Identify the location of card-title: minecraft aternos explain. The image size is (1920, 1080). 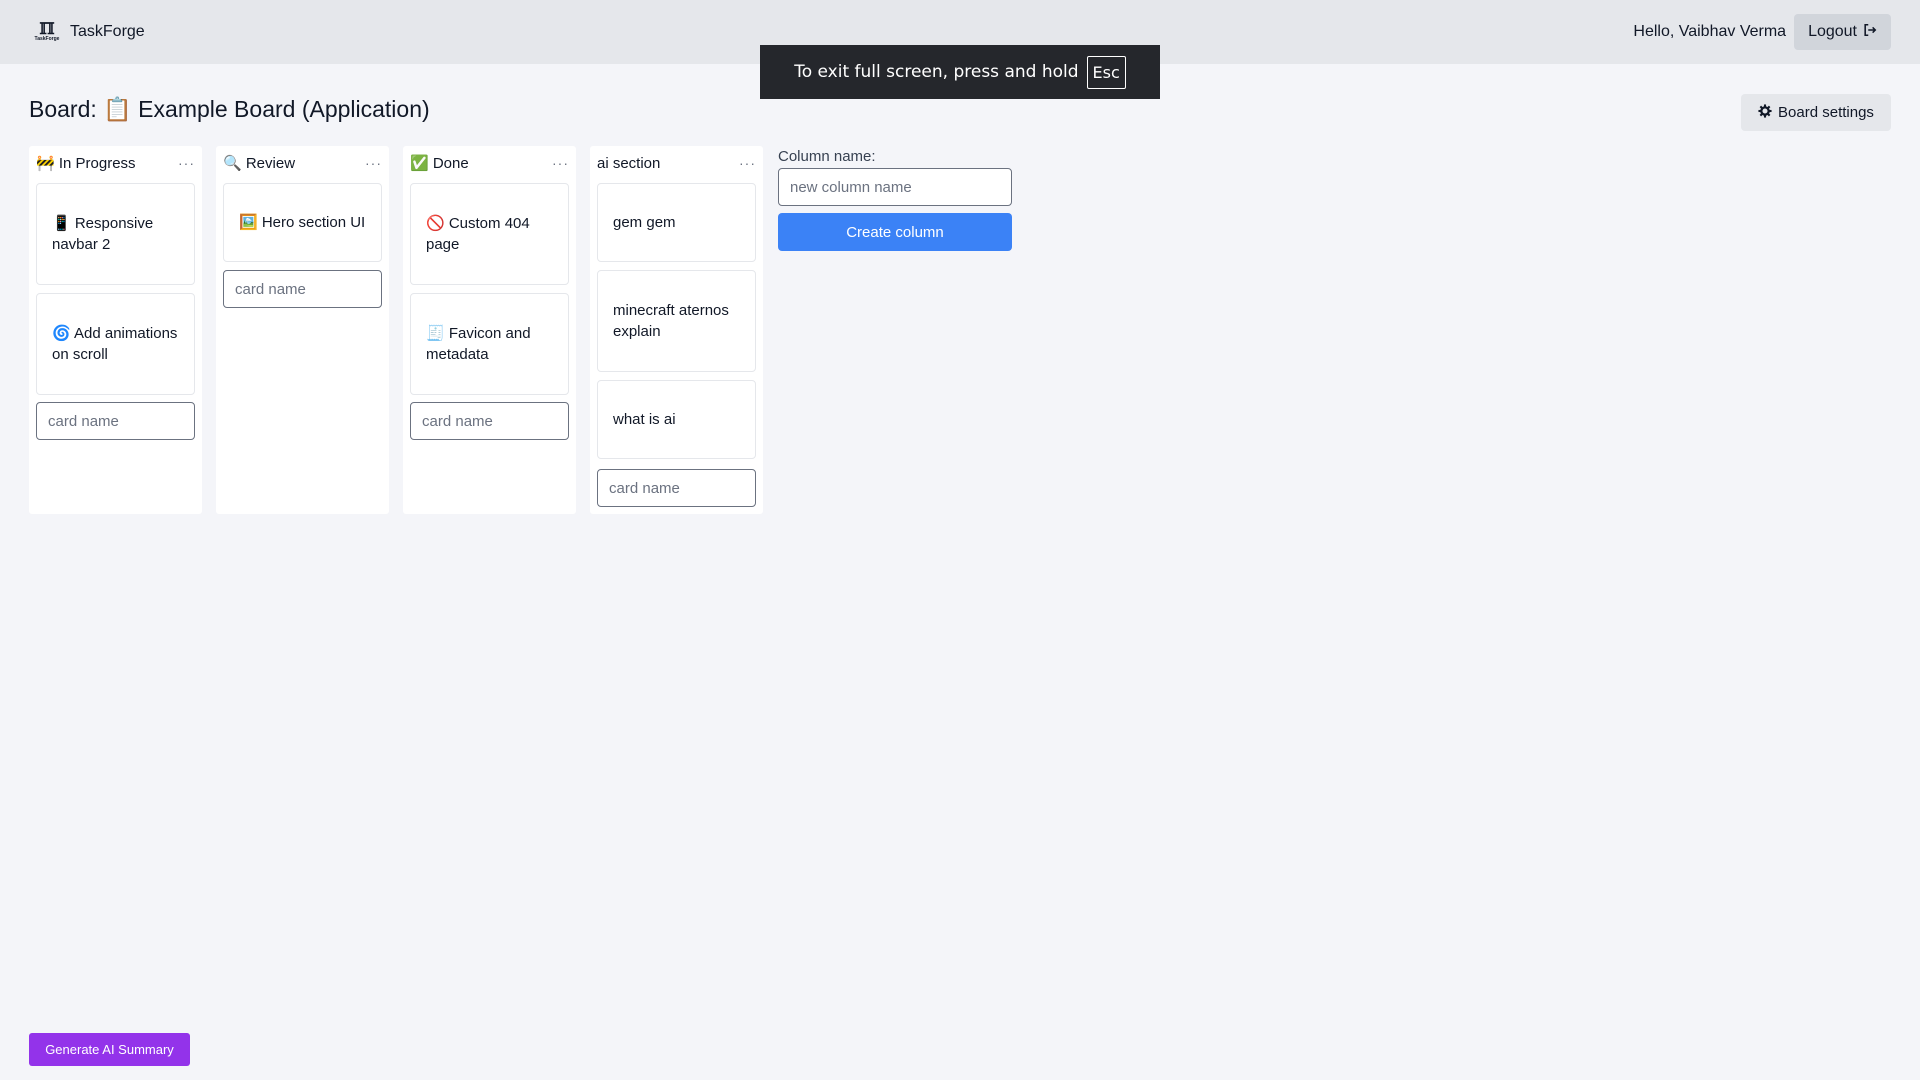
(671, 321).